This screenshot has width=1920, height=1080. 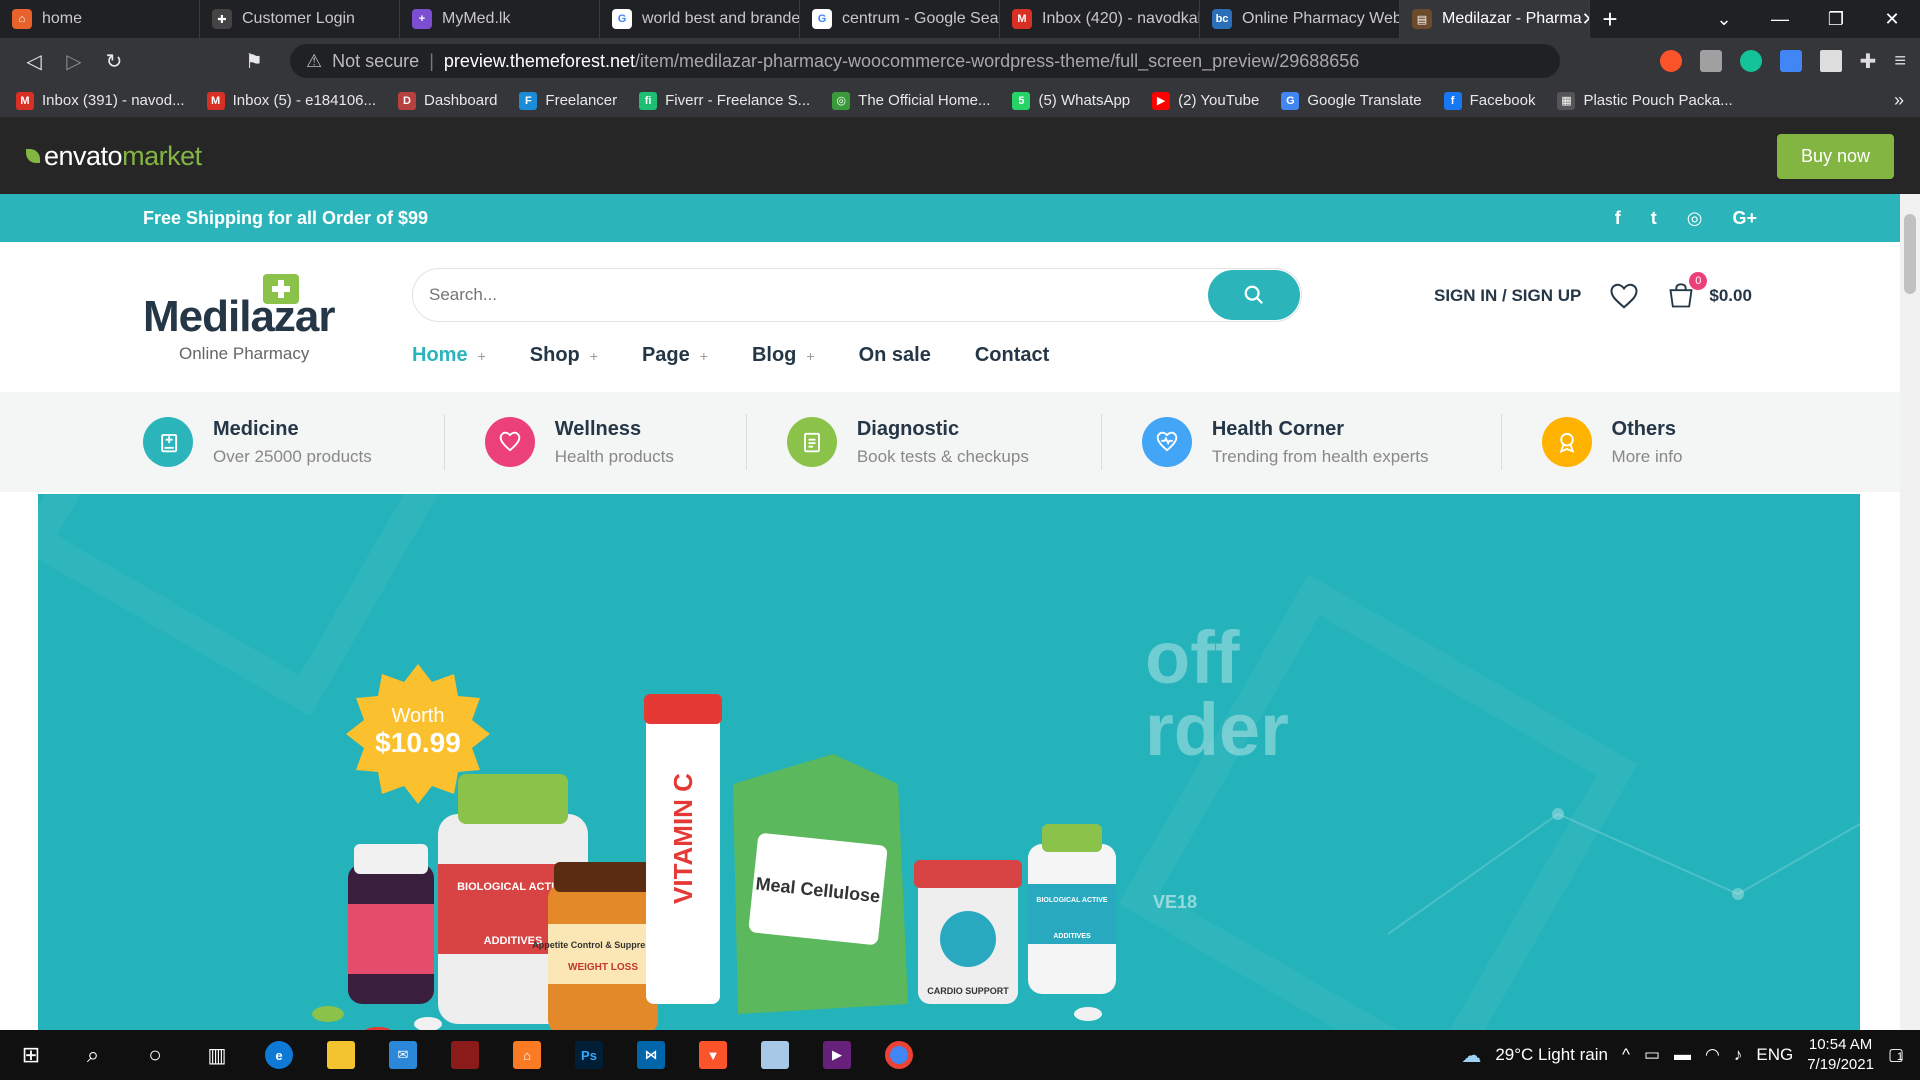 What do you see at coordinates (1012, 355) in the screenshot?
I see `nav-contact: Contact` at bounding box center [1012, 355].